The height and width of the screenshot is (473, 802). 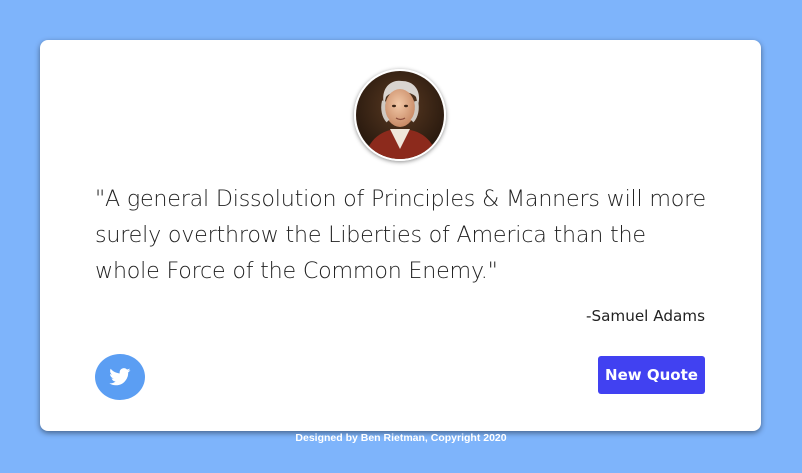 What do you see at coordinates (645, 316) in the screenshot?
I see `quote-author: -Samuel Adams` at bounding box center [645, 316].